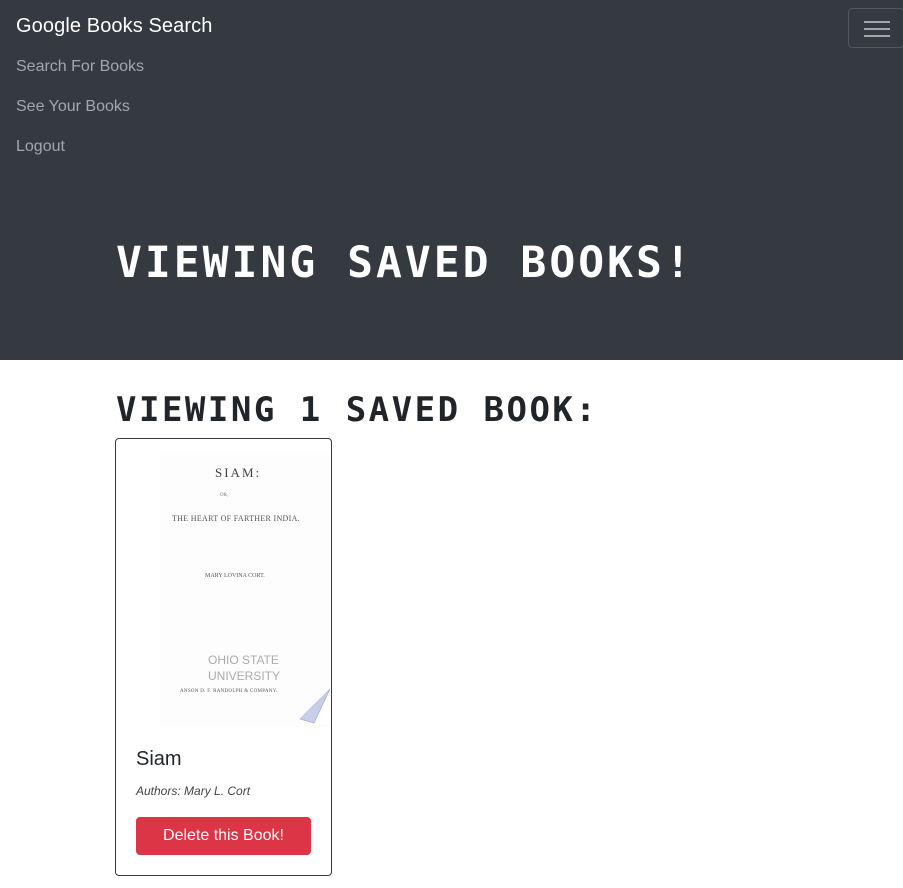 The height and width of the screenshot is (888, 903). What do you see at coordinates (193, 791) in the screenshot?
I see `book-authors: Authors: Mary L. Cort` at bounding box center [193, 791].